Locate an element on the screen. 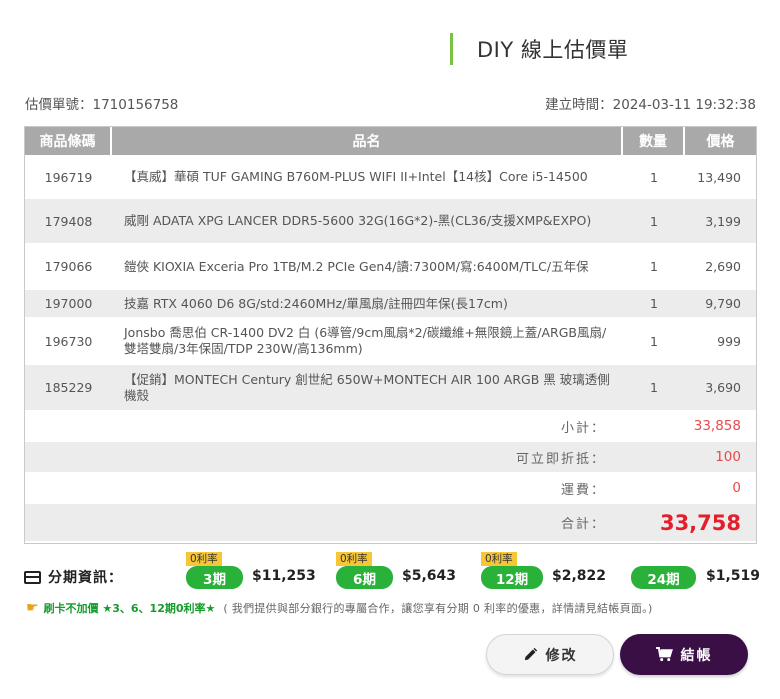  row-barcode: 179066 is located at coordinates (68, 266).